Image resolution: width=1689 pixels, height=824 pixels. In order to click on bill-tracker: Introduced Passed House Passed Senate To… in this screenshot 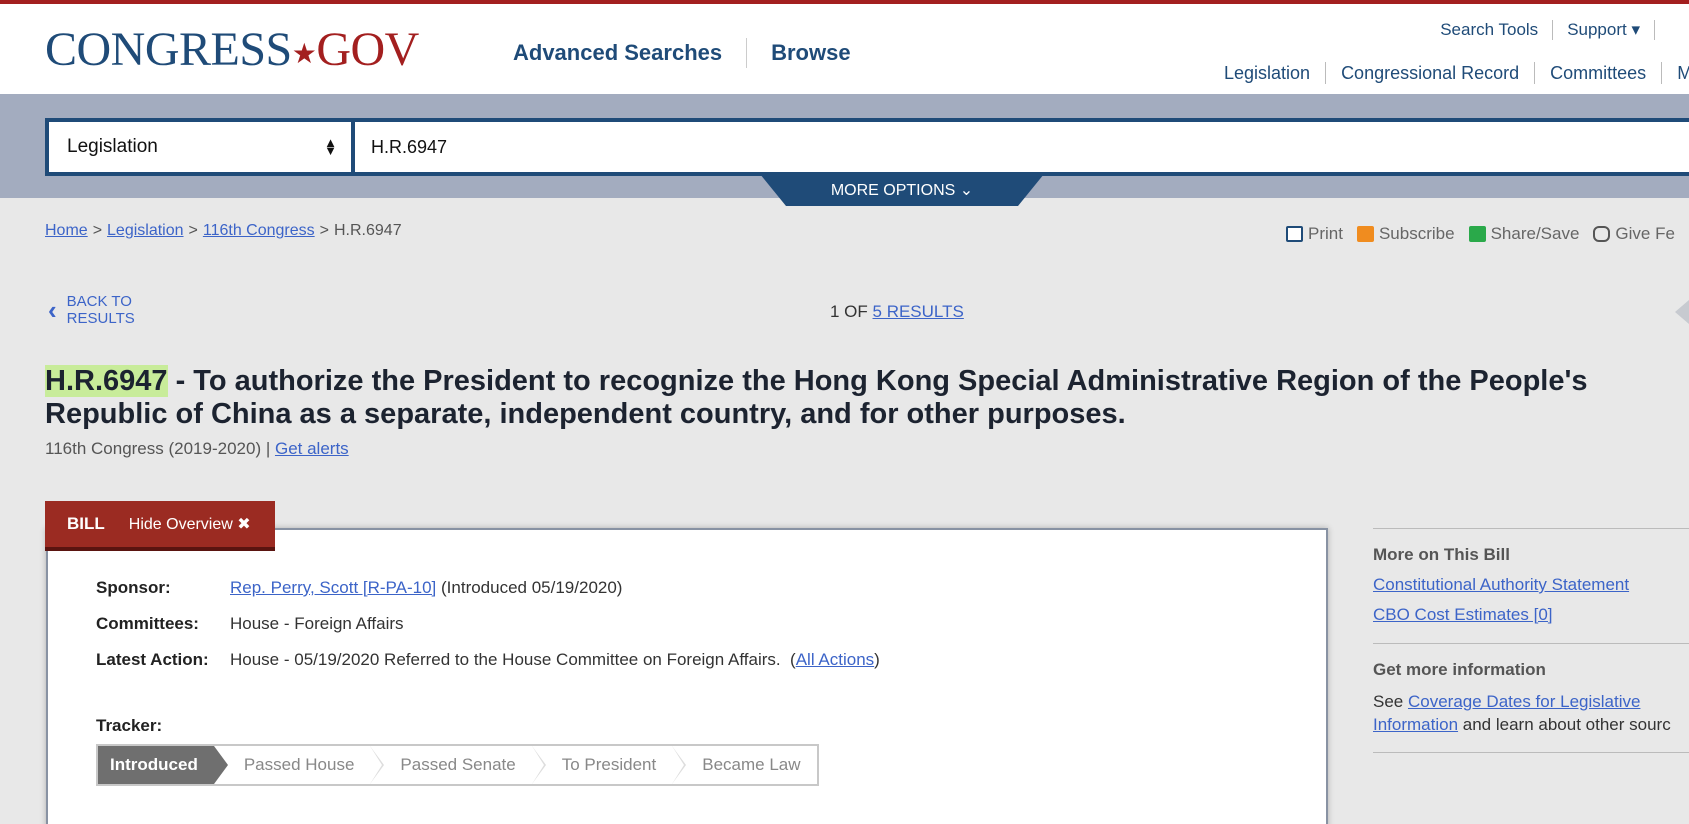, I will do `click(457, 765)`.